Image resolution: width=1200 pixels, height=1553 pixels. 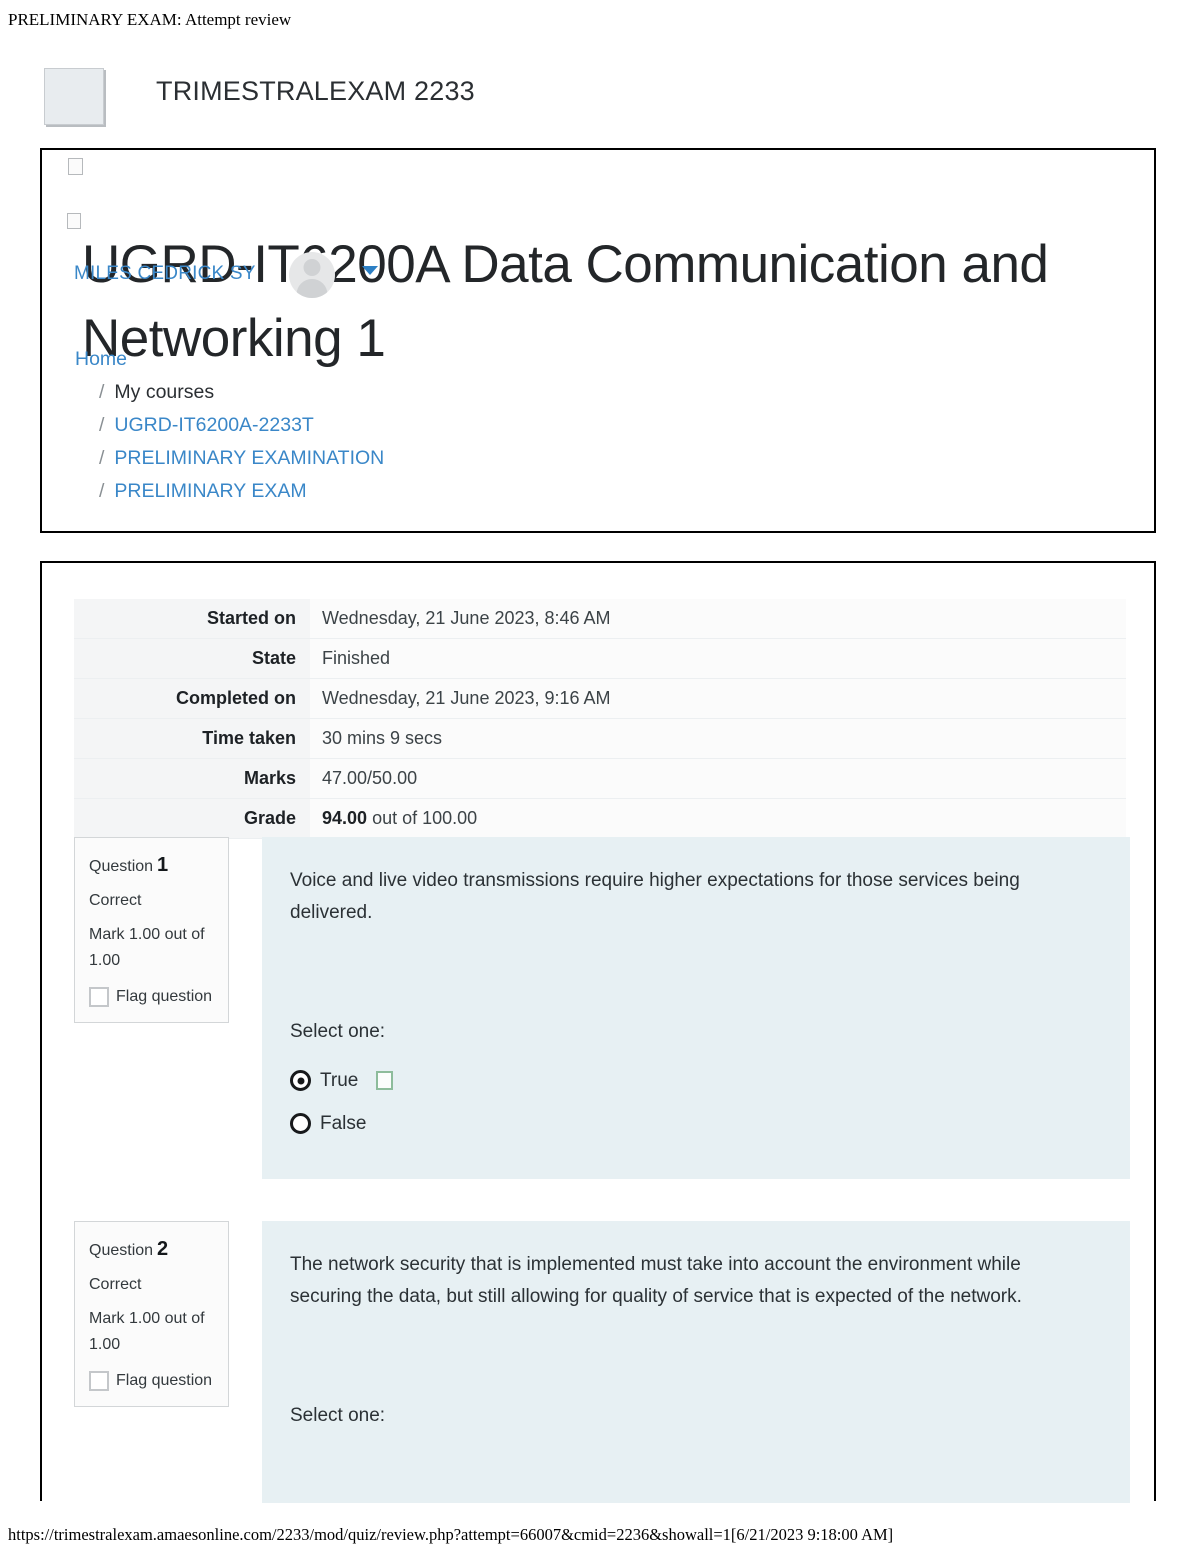 What do you see at coordinates (718, 619) in the screenshot?
I see `summary-value-started-on: Wednesday, 21 June 2023, 8:46 AM` at bounding box center [718, 619].